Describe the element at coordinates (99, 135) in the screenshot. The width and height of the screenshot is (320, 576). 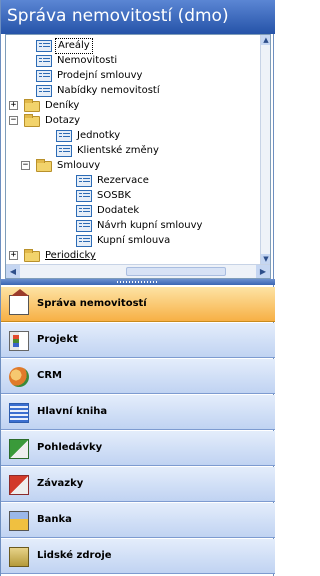
I see `tree-item-label: Jednotky` at that location.